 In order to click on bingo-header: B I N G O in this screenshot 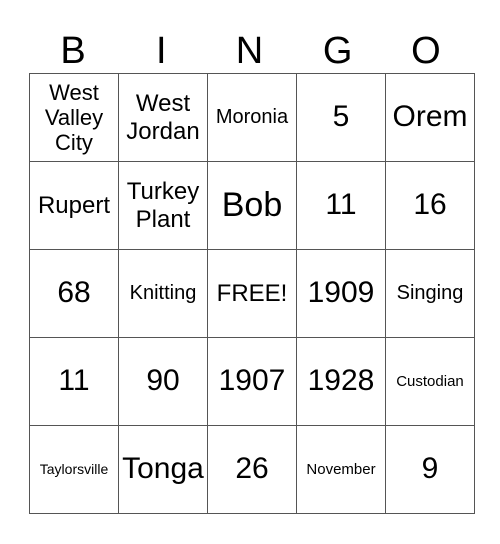, I will do `click(249, 51)`.